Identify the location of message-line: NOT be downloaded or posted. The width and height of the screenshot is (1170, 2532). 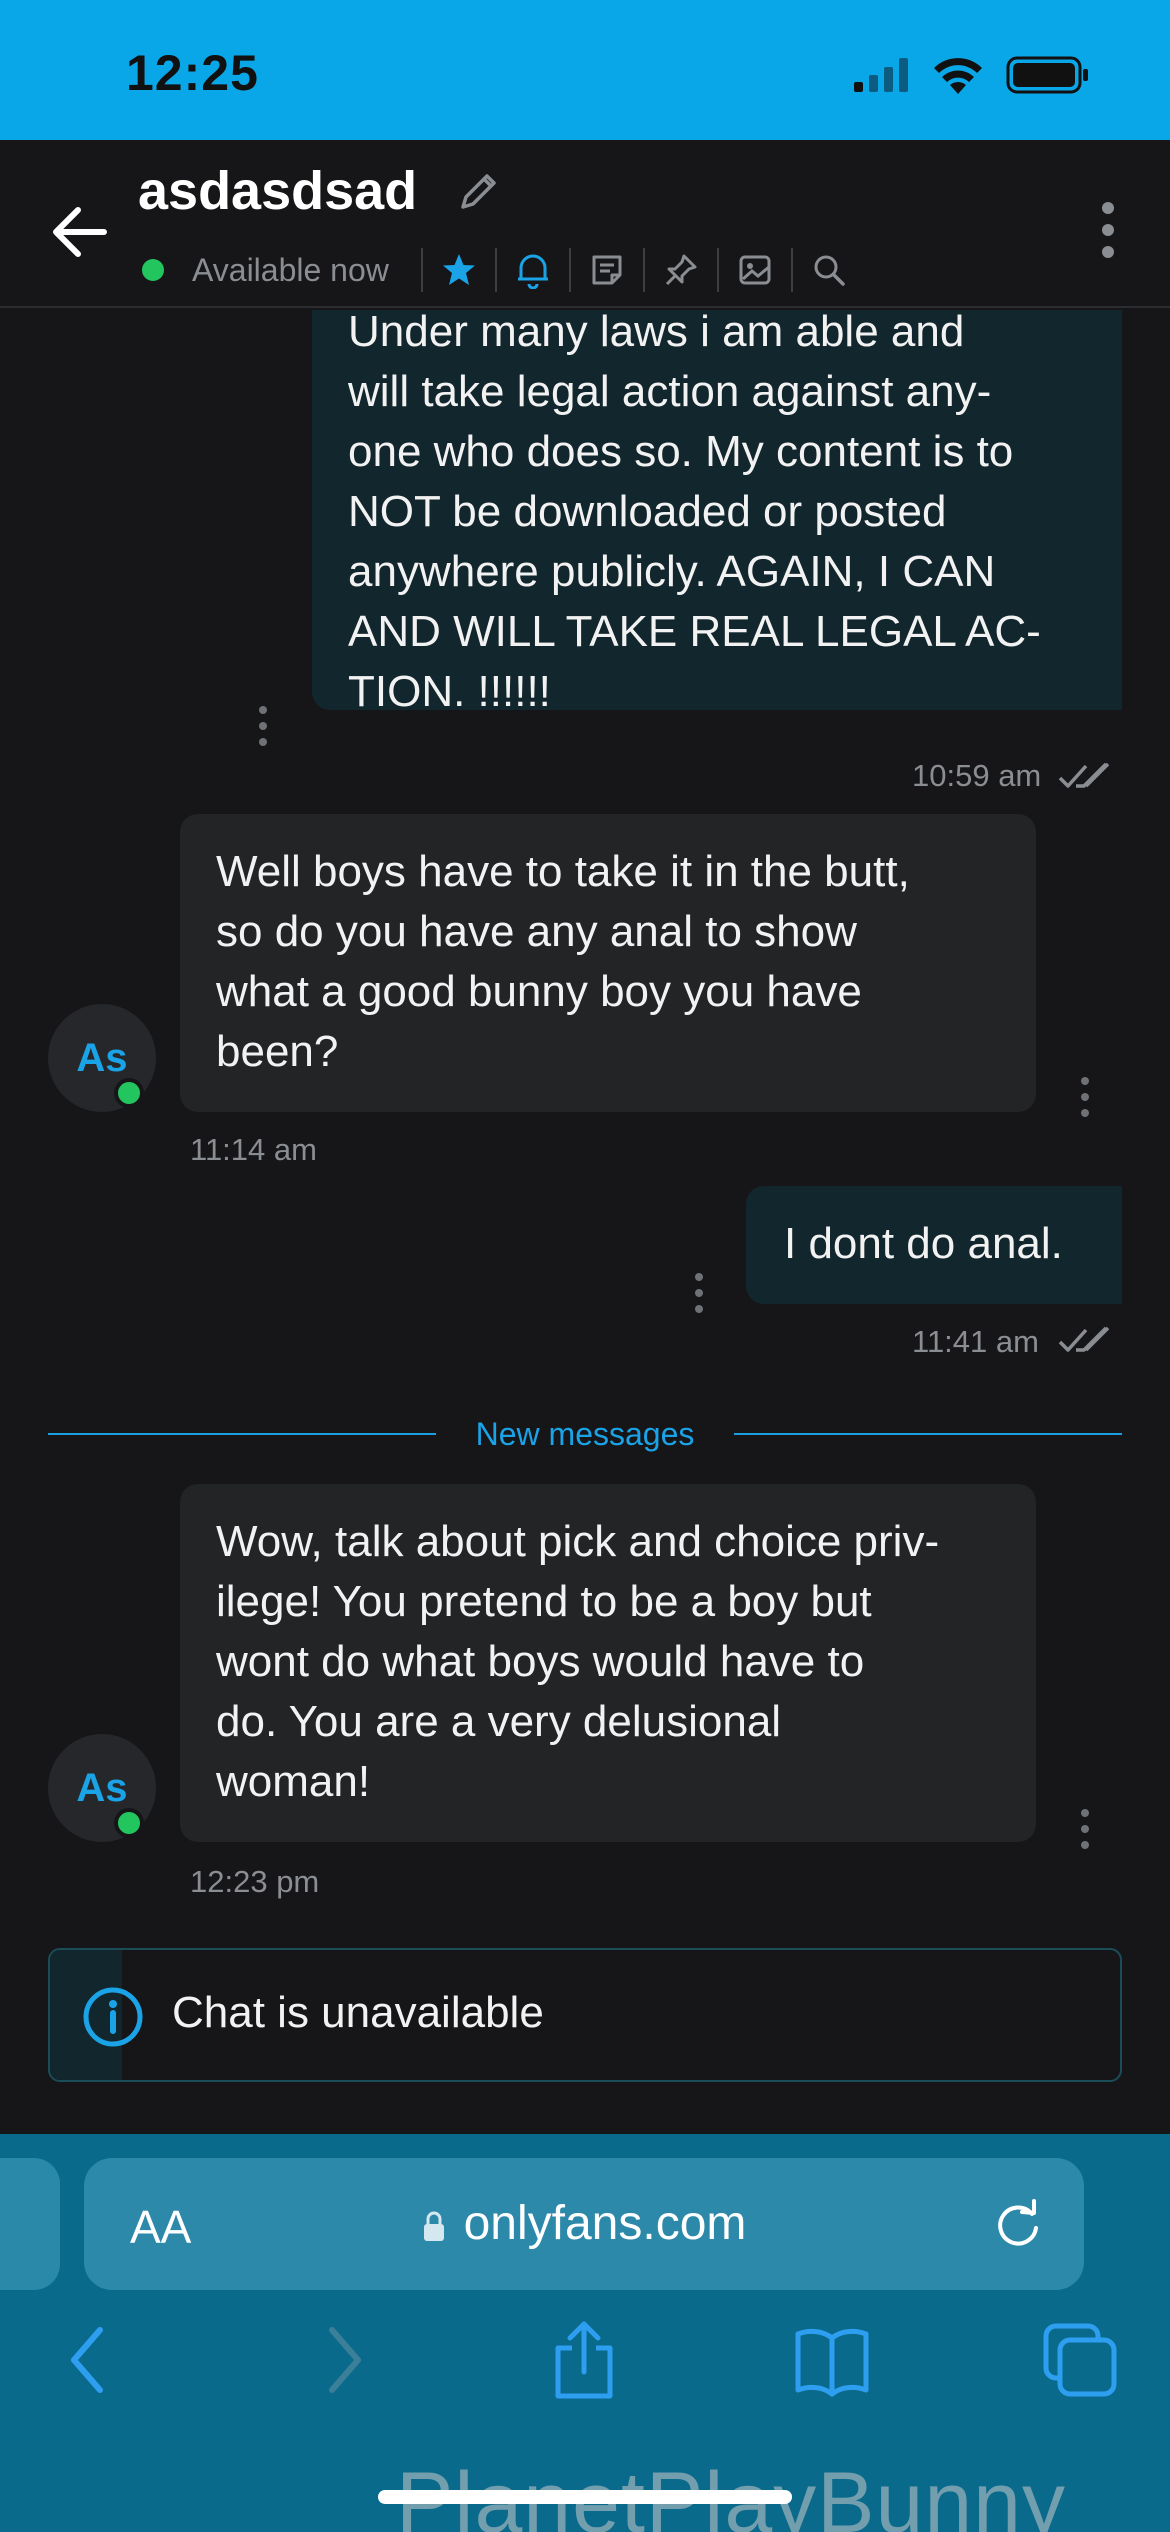
(647, 511).